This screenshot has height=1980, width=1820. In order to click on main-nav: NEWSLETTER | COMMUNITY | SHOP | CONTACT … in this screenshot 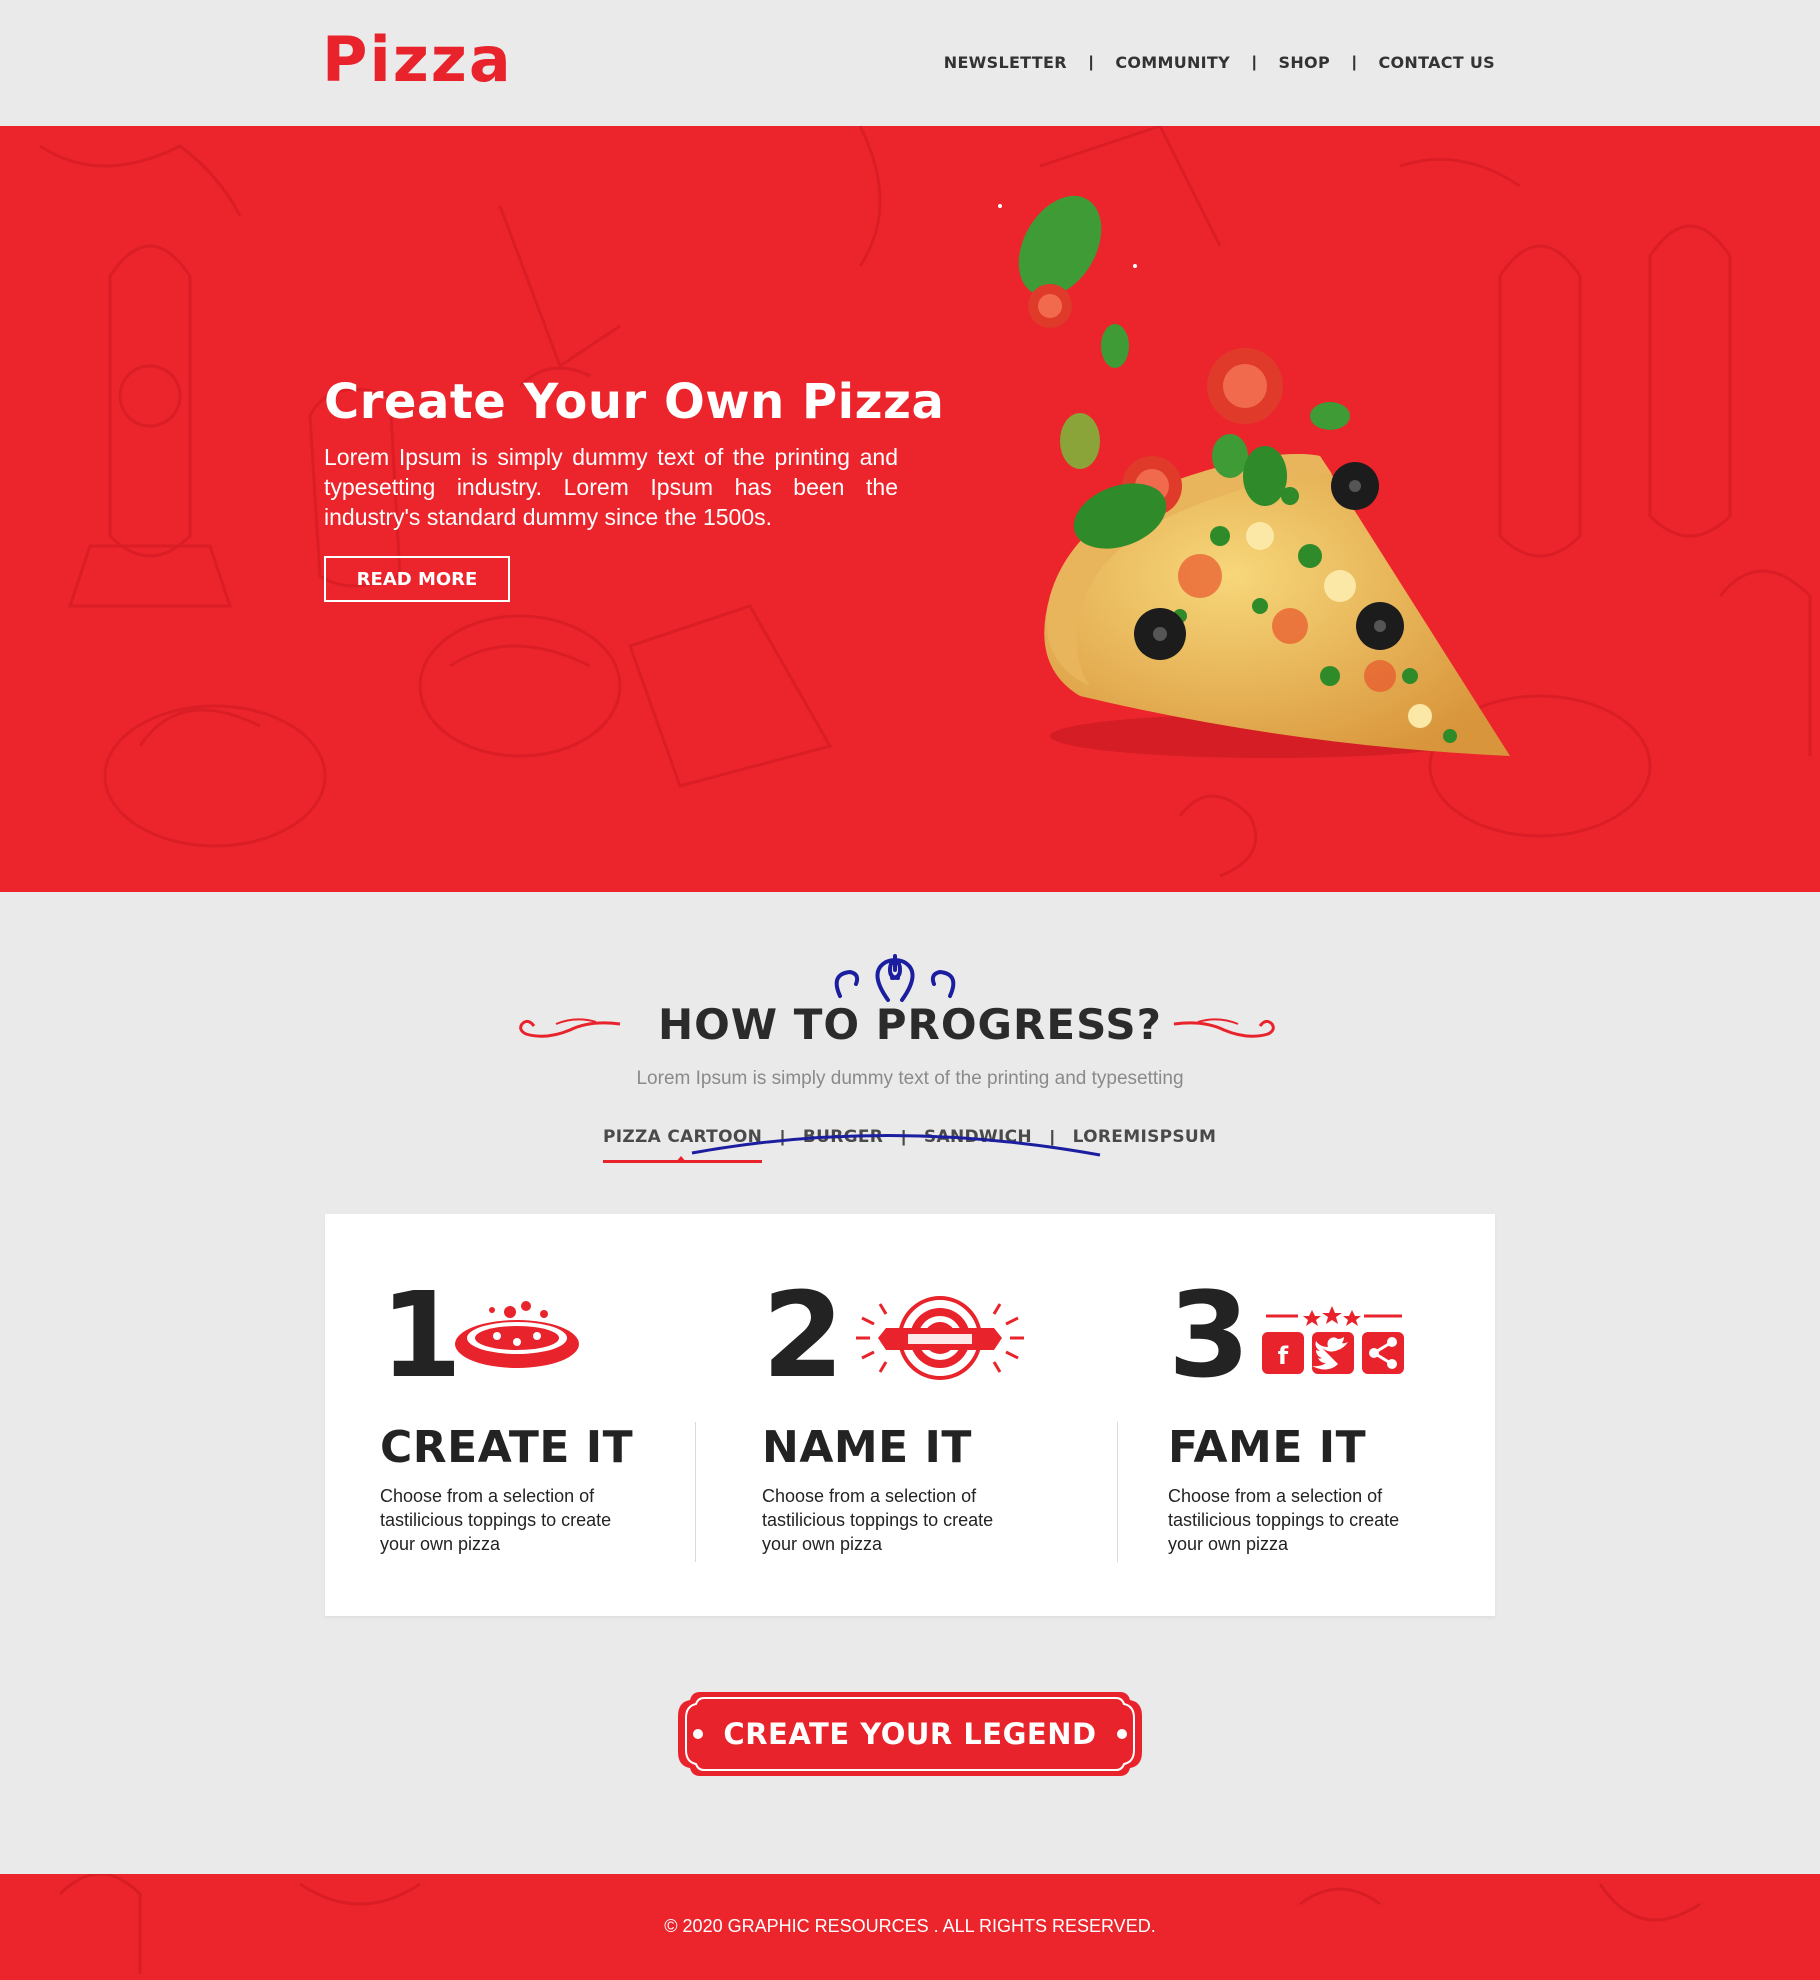, I will do `click(1219, 62)`.